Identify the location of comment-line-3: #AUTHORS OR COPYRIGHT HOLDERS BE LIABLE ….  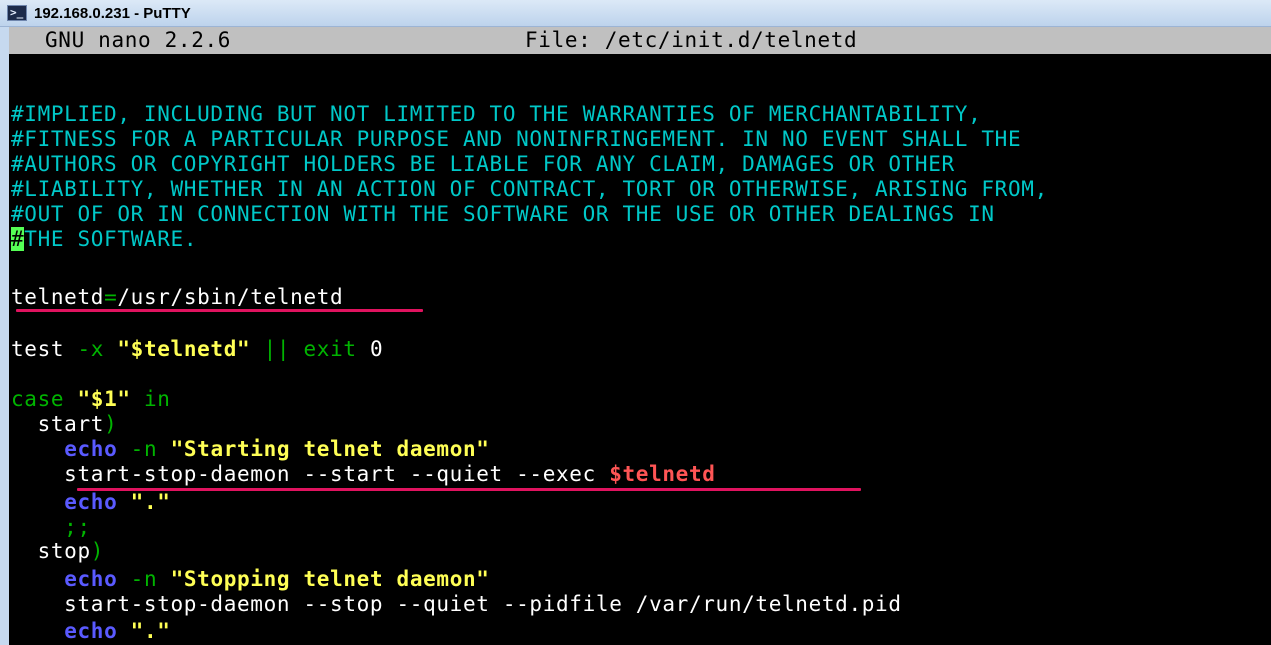
(483, 164).